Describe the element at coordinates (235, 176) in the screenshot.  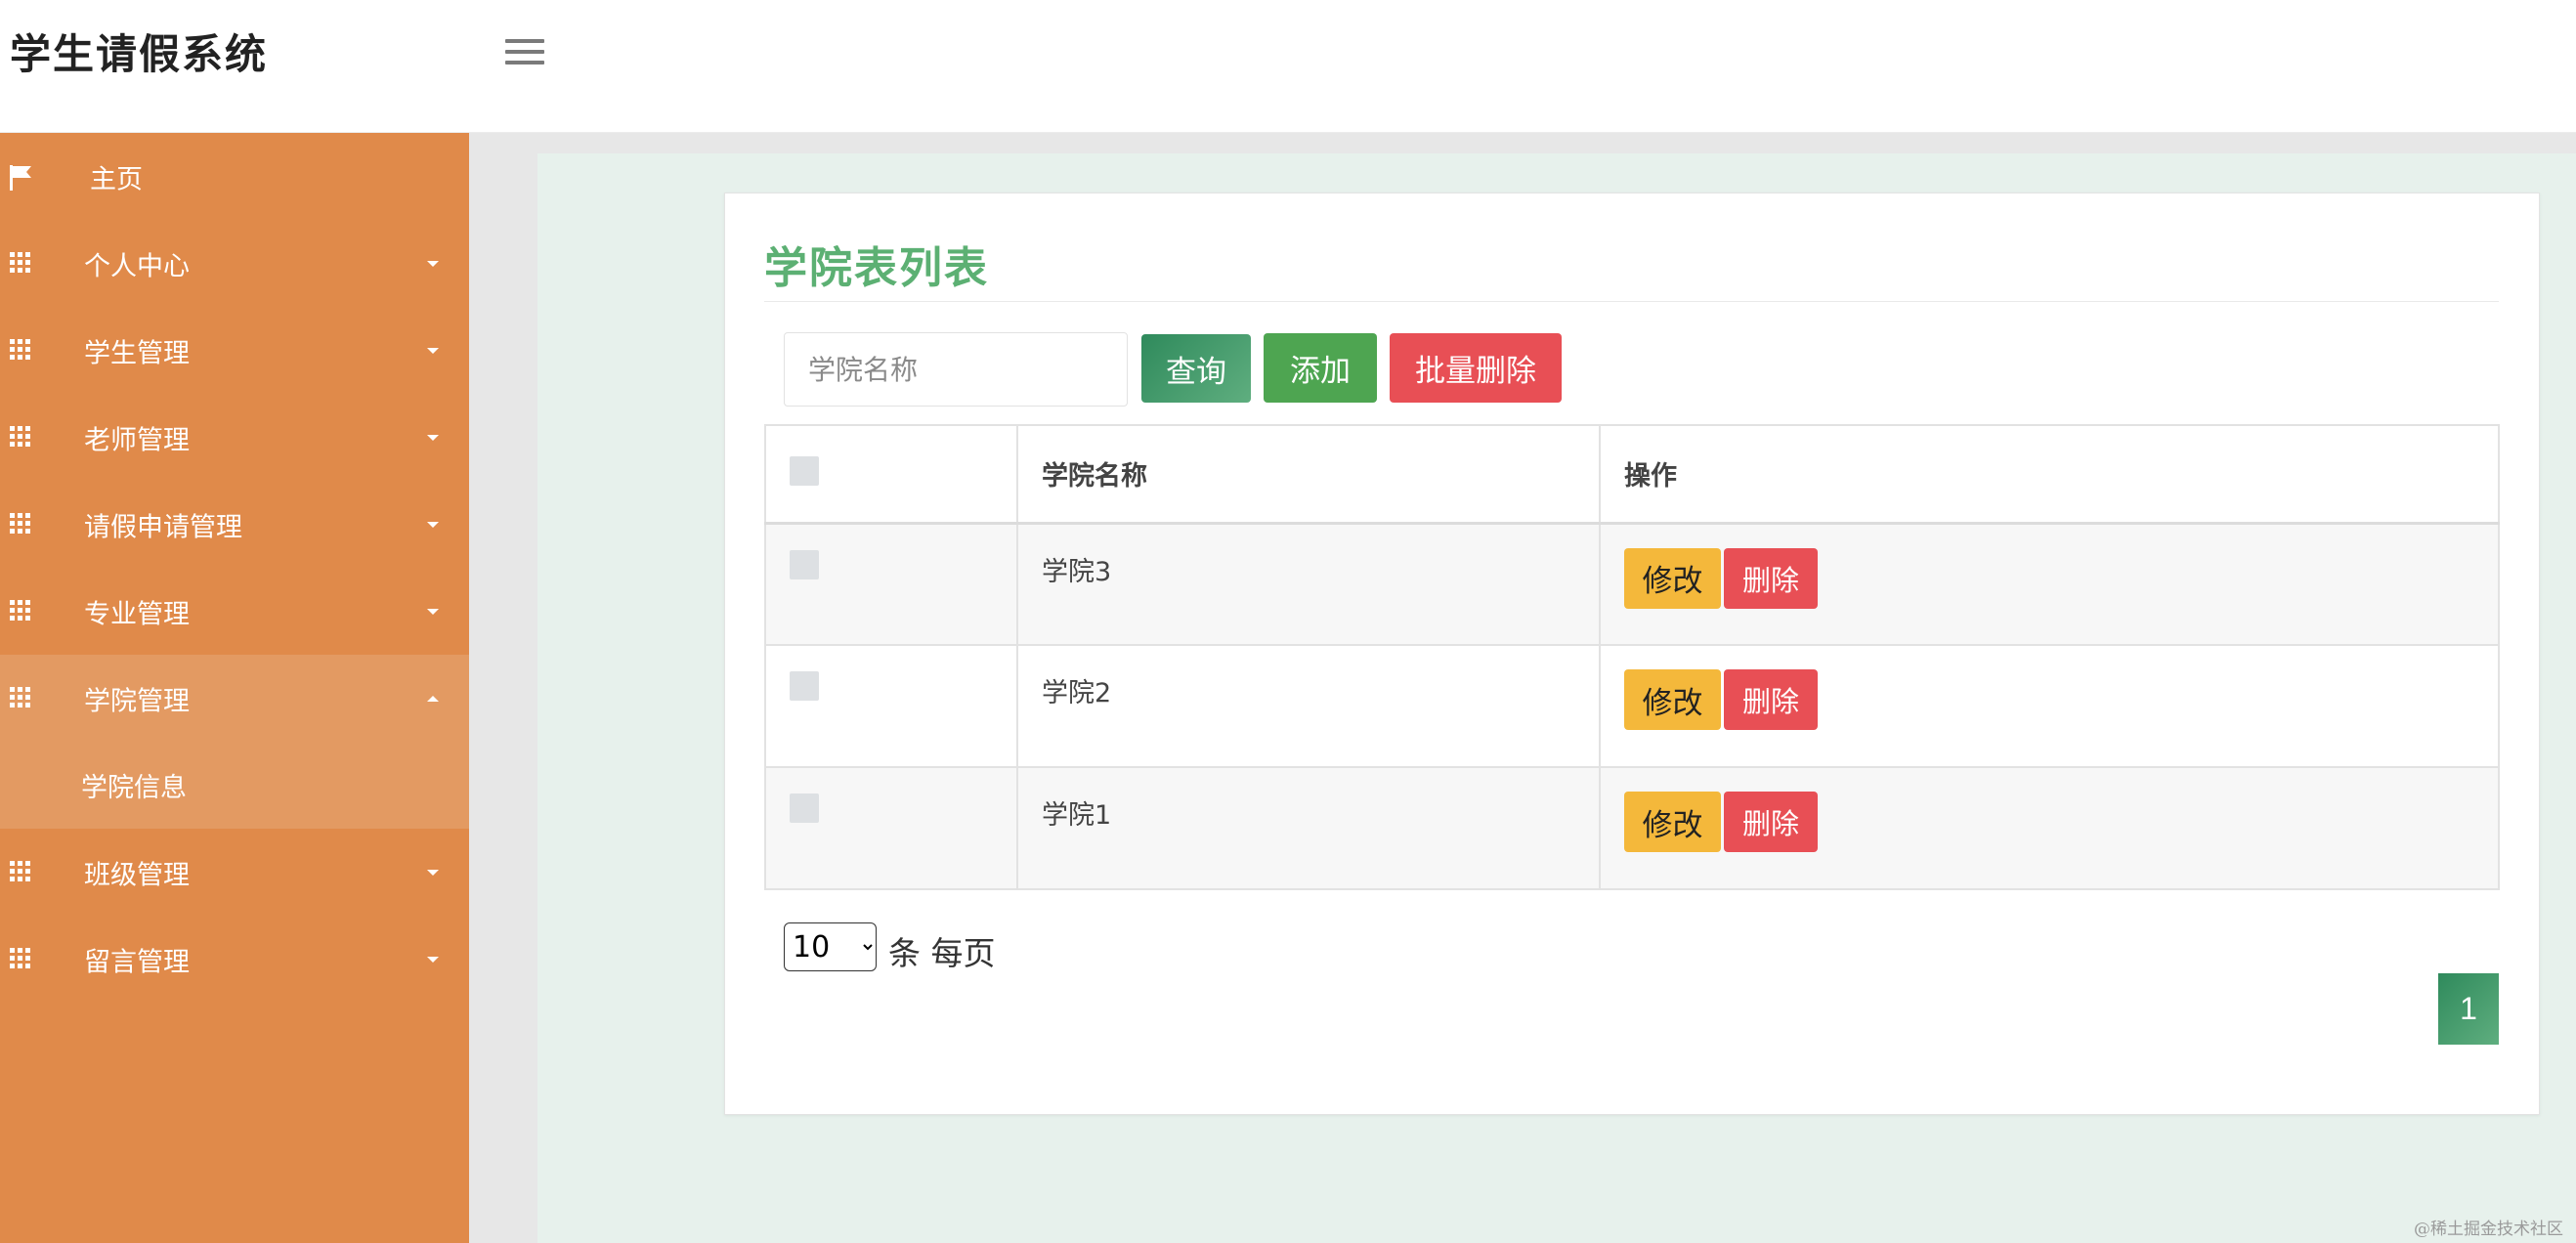
I see `sidebar-item-home: 主页` at that location.